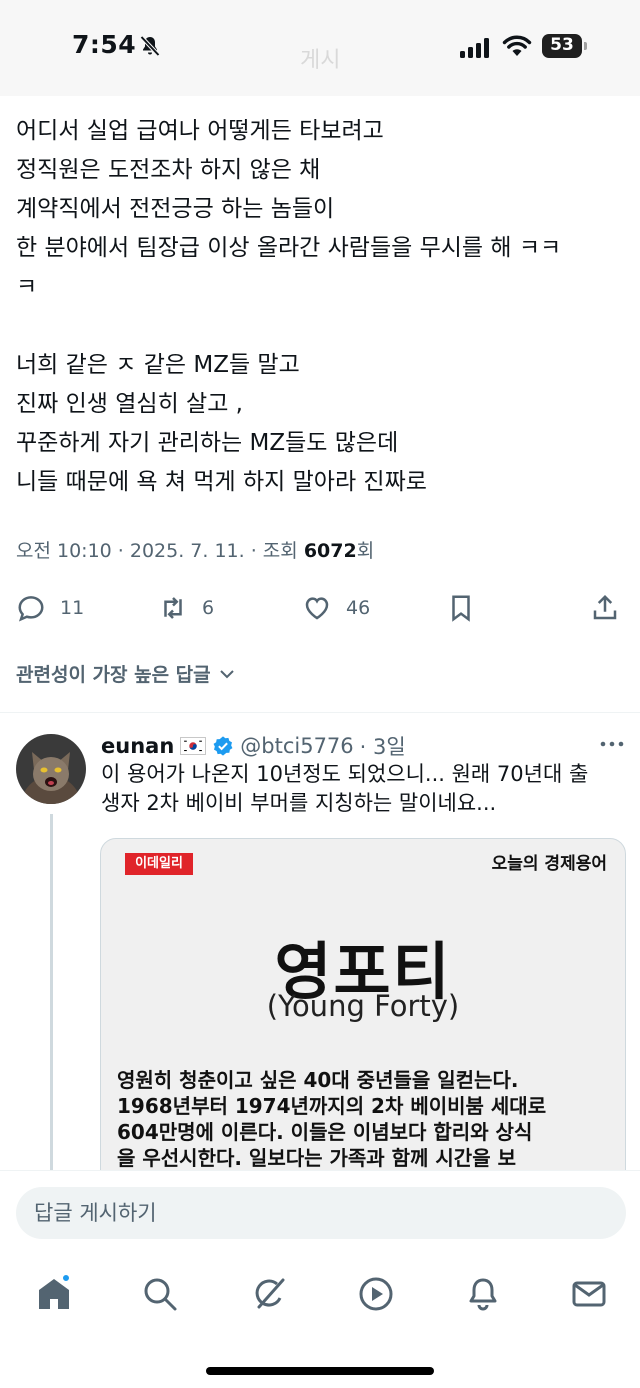  What do you see at coordinates (320, 60) in the screenshot?
I see `header-title-faded: 게시` at bounding box center [320, 60].